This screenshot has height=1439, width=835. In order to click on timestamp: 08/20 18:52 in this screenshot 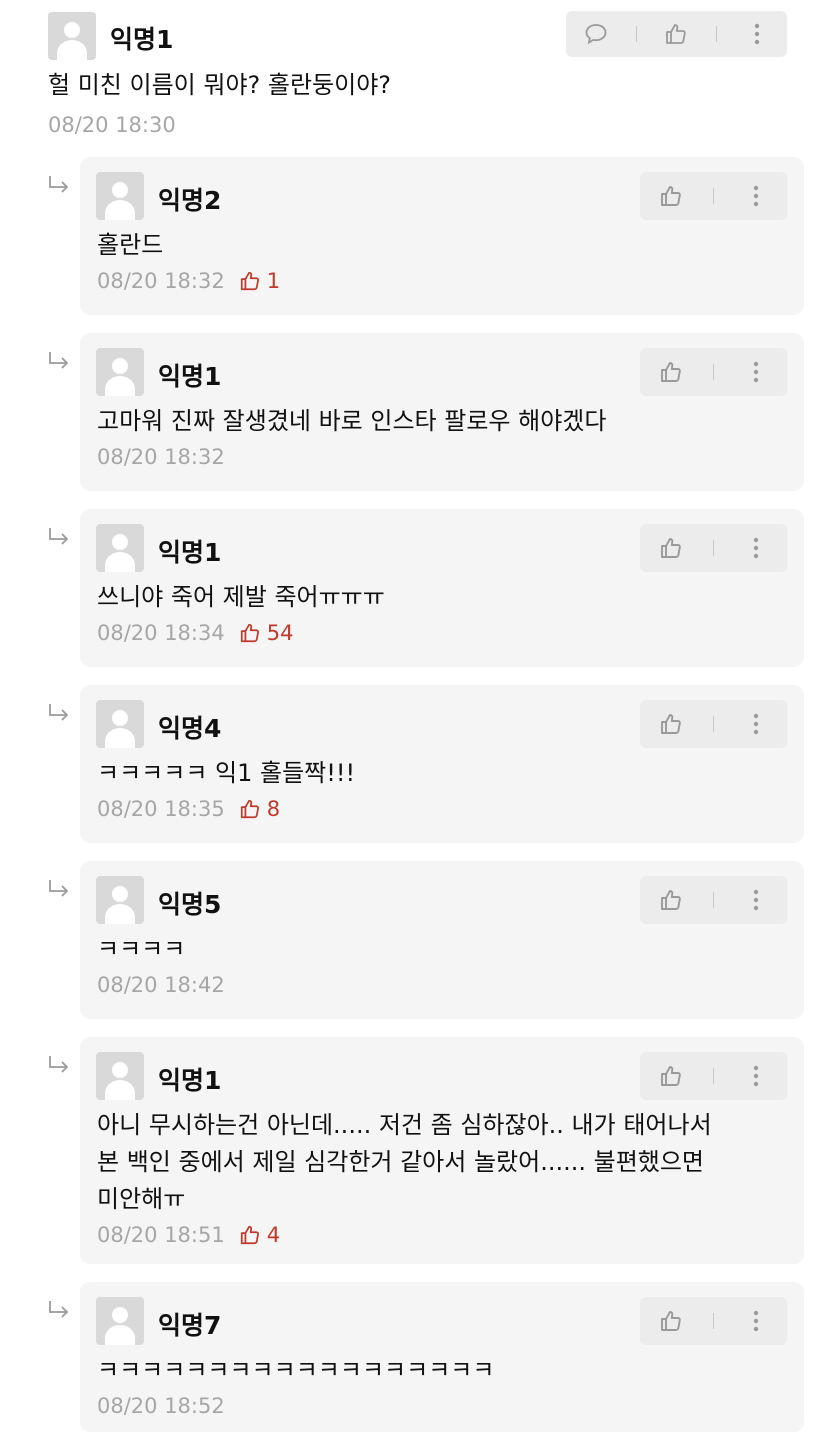, I will do `click(161, 1406)`.